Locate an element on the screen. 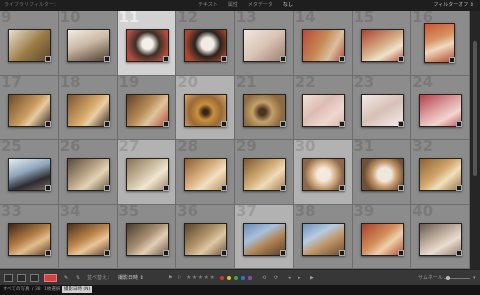 Image resolution: width=480 pixels, height=295 pixels. grid-cell: 31 is located at coordinates (382, 172).